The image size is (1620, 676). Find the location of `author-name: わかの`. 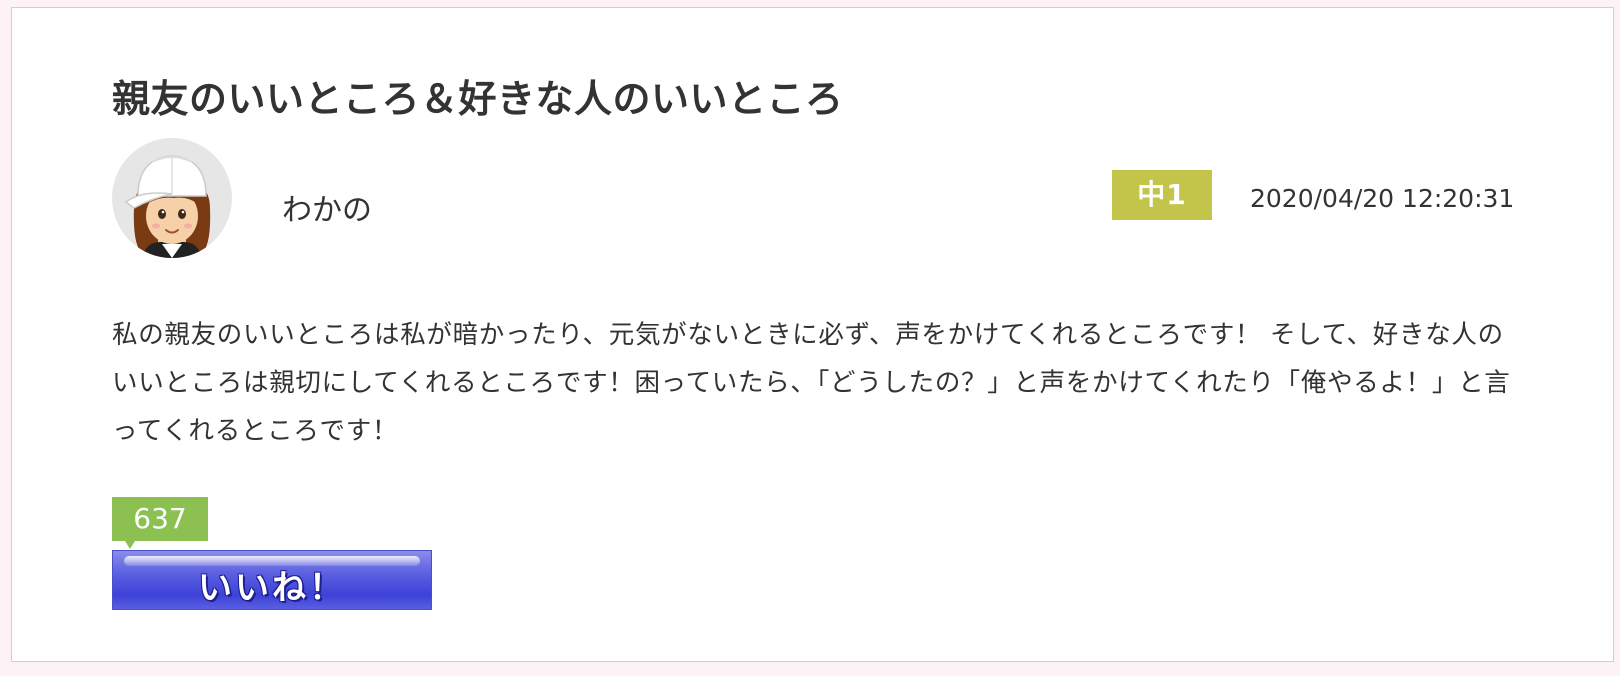

author-name: わかの is located at coordinates (327, 207).